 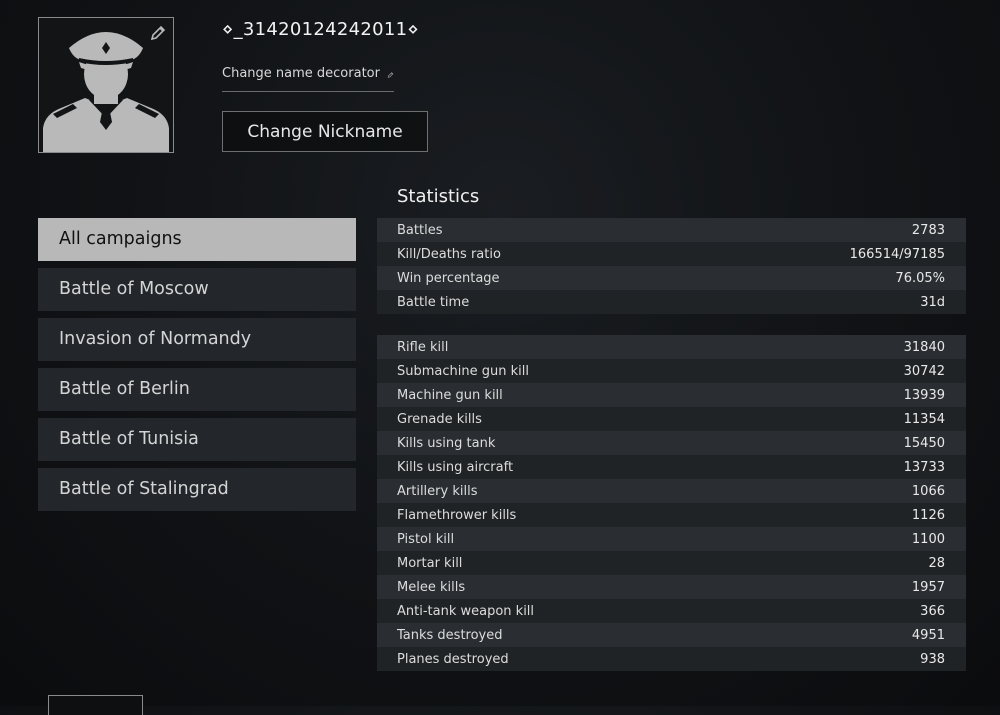 I want to click on stat-row-win-percentage: Win percentage 76.05%, so click(x=671, y=278).